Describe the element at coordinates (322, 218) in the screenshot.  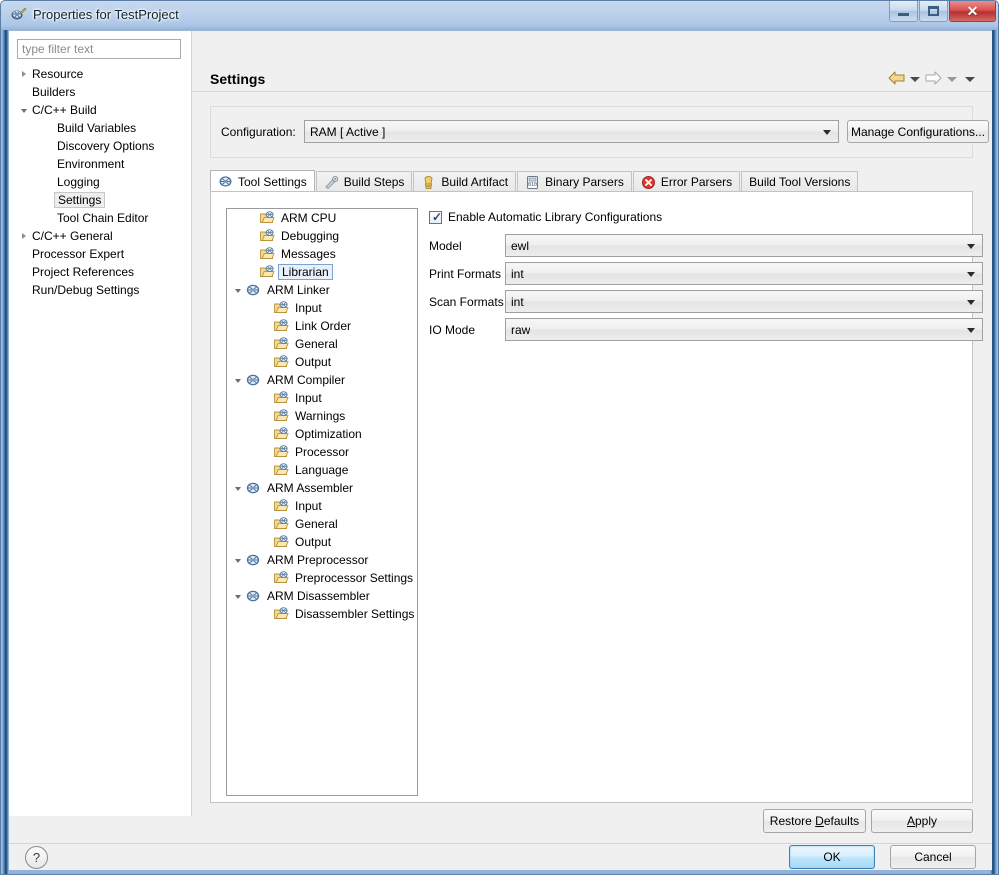
I see `tool-tree-item-arm-cpu: ARM CPU` at that location.